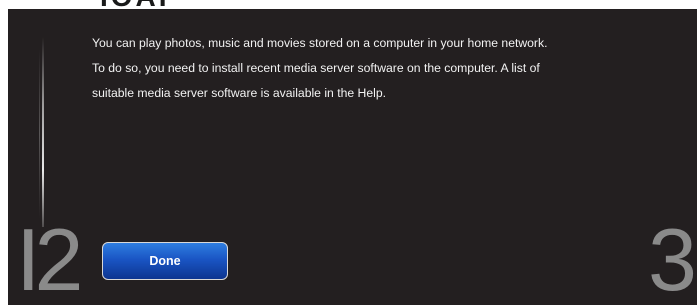  I want to click on current-step-indicator: I2, so click(49, 260).